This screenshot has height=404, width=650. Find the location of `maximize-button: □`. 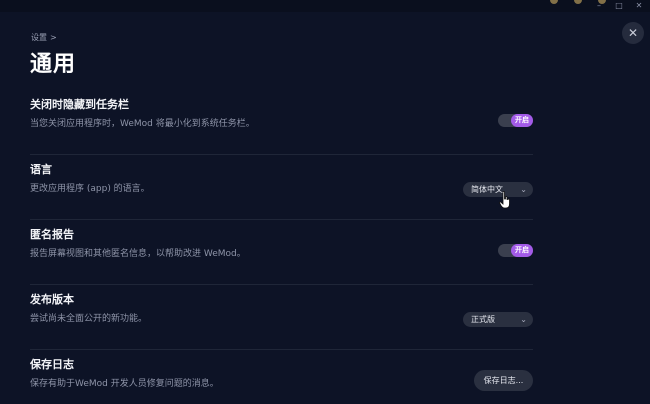

maximize-button: □ is located at coordinates (619, 6).